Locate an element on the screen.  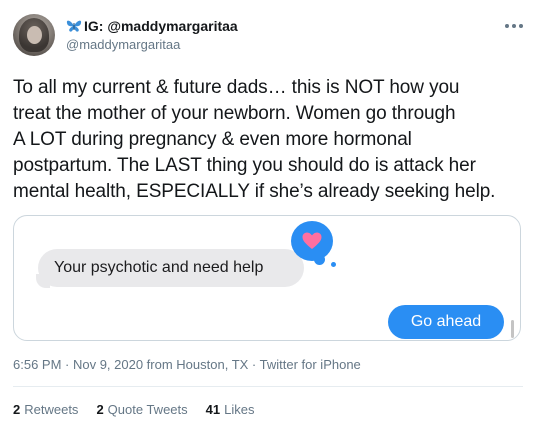
heart-icon is located at coordinates (312, 240).